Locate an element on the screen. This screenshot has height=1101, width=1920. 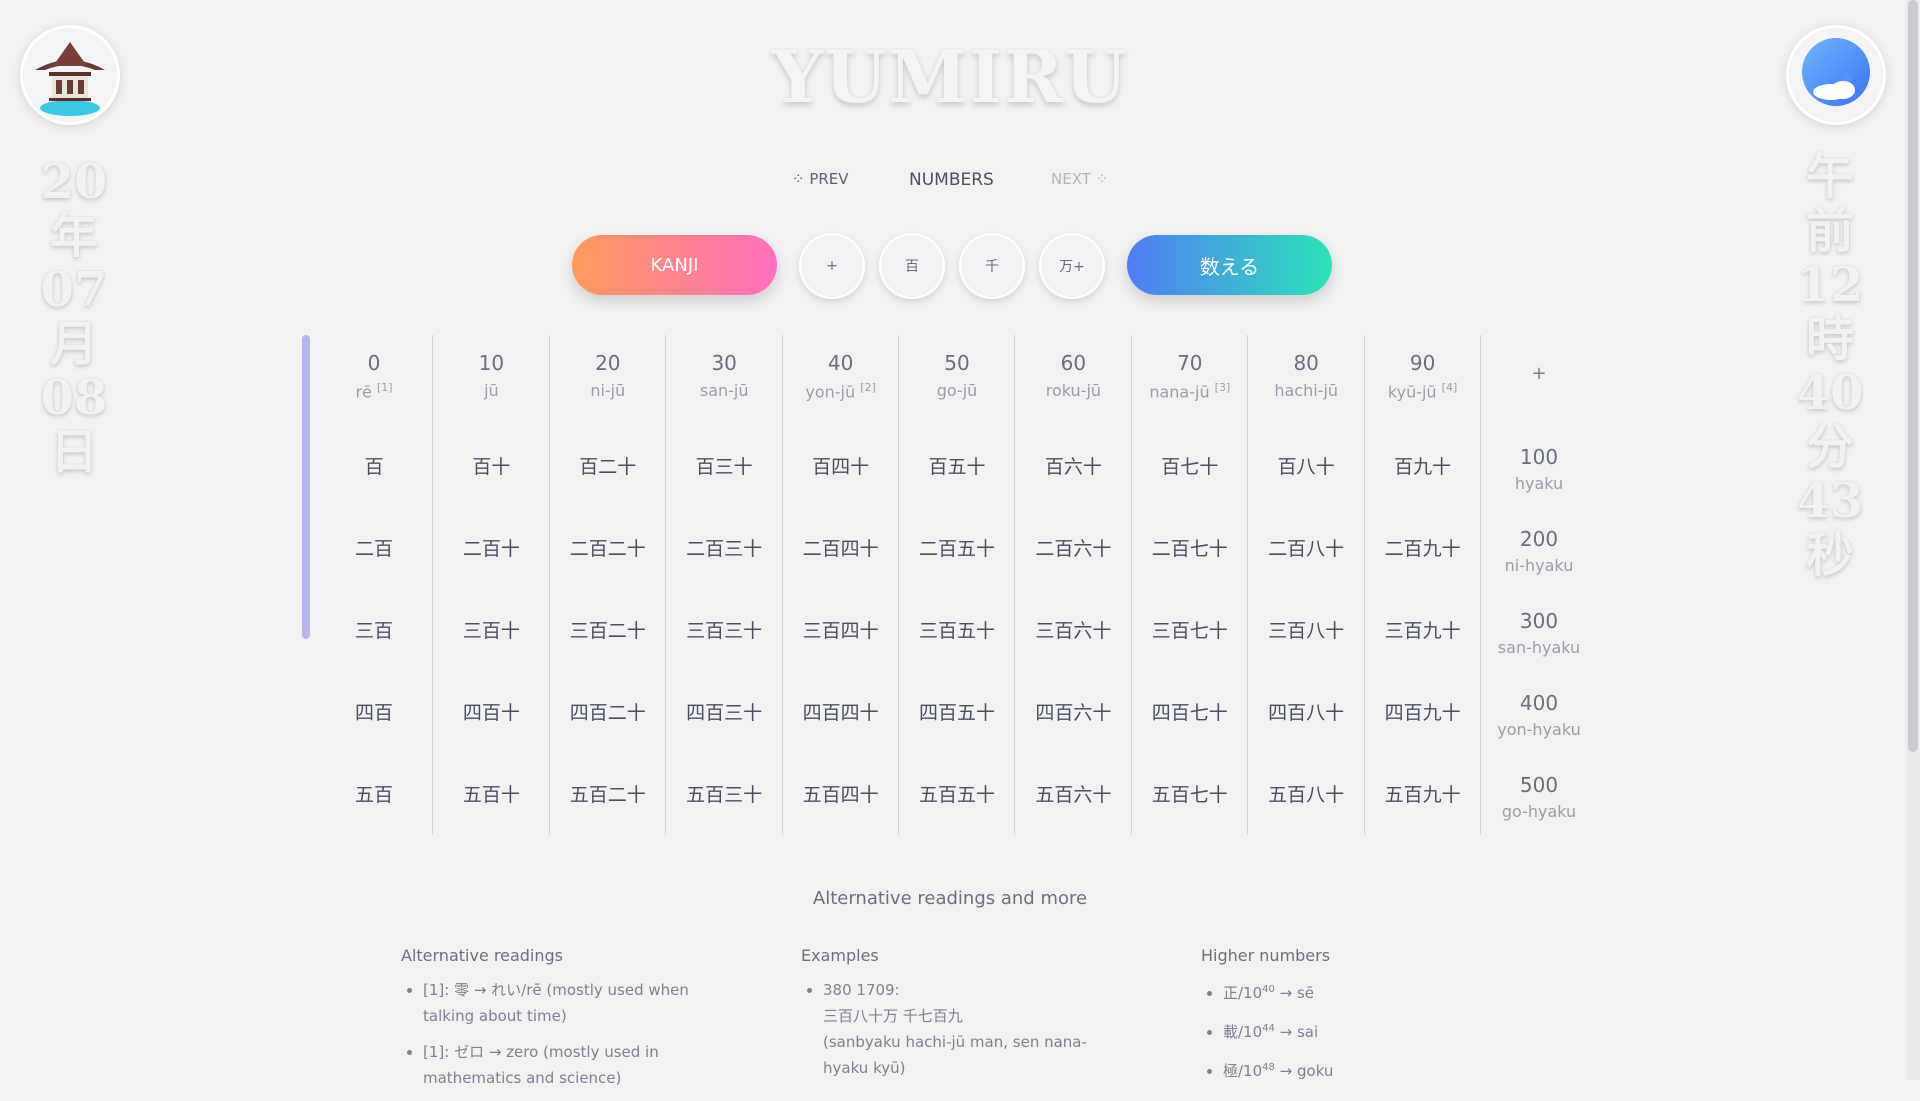
kanji-cell: 四百六十 is located at coordinates (1073, 711).